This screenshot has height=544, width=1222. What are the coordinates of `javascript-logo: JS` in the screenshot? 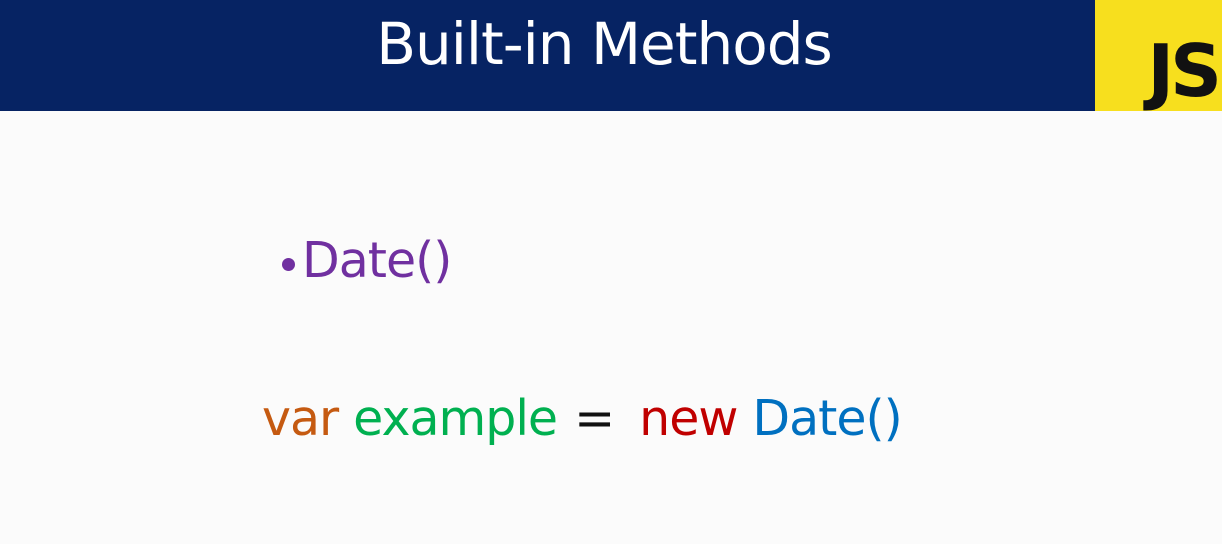 It's located at (1158, 55).